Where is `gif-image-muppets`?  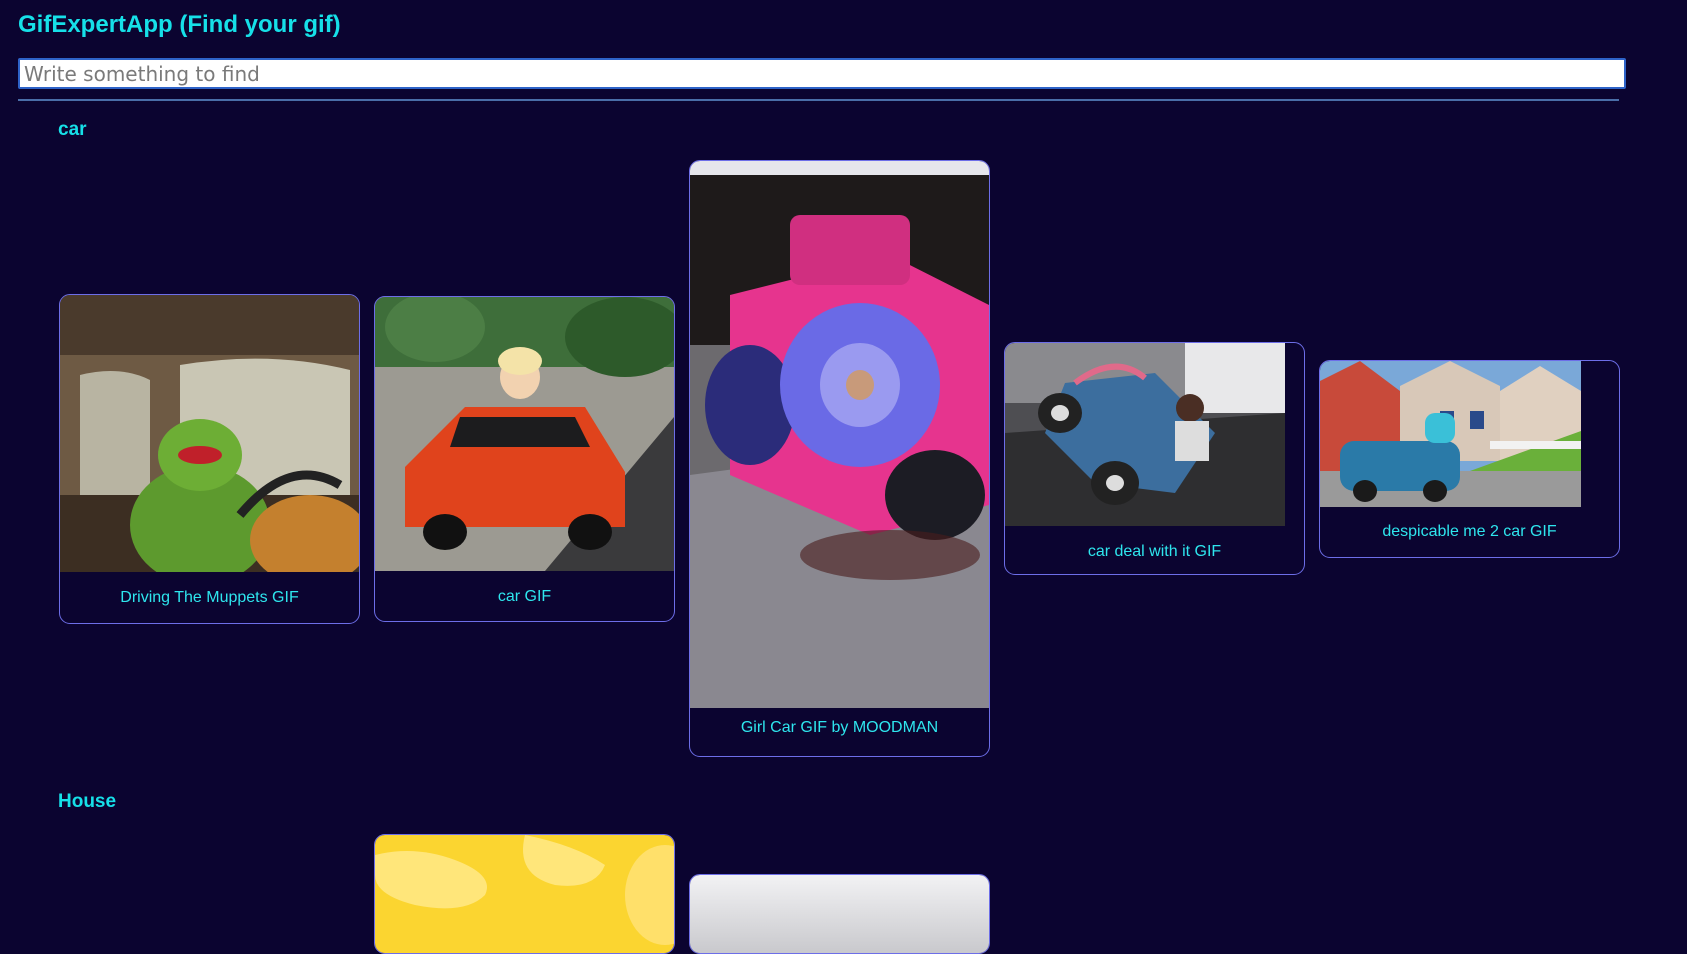
gif-image-muppets is located at coordinates (209, 433).